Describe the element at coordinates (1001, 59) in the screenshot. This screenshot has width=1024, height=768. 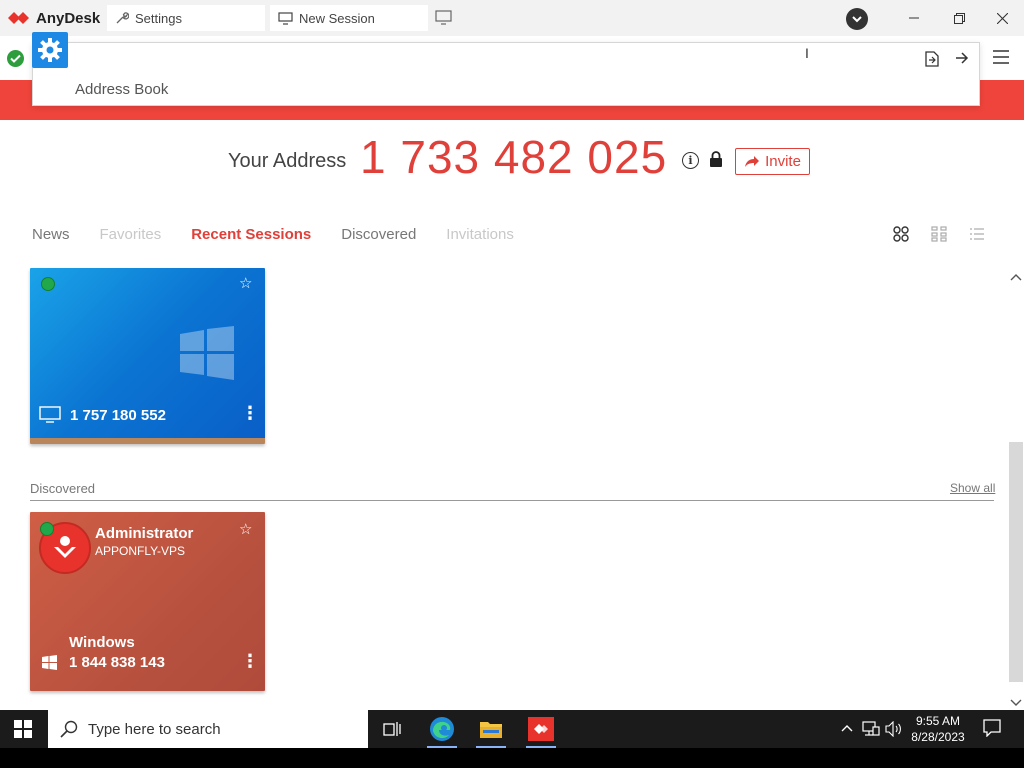
I see `menu-icon` at that location.